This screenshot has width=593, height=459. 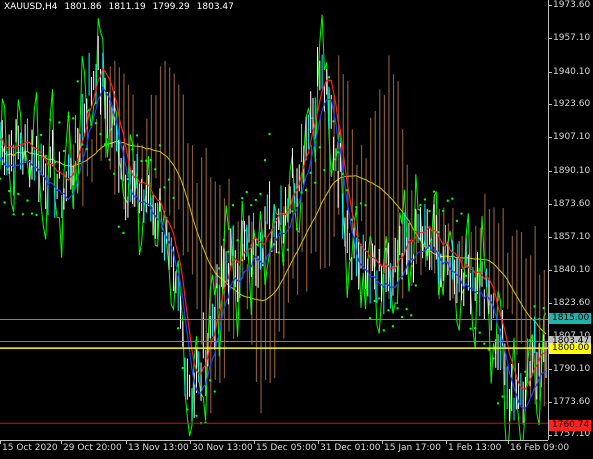 What do you see at coordinates (572, 402) in the screenshot?
I see `price-label: 1773.60` at bounding box center [572, 402].